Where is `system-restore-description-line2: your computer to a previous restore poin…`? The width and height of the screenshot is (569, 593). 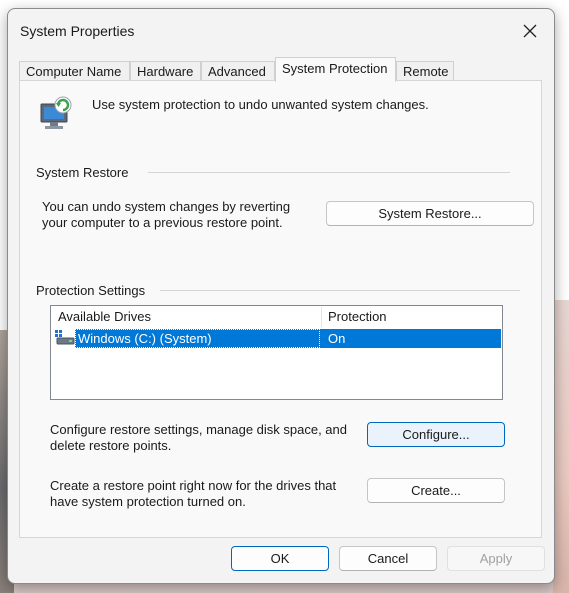
system-restore-description-line2: your computer to a previous restore poin… is located at coordinates (162, 222).